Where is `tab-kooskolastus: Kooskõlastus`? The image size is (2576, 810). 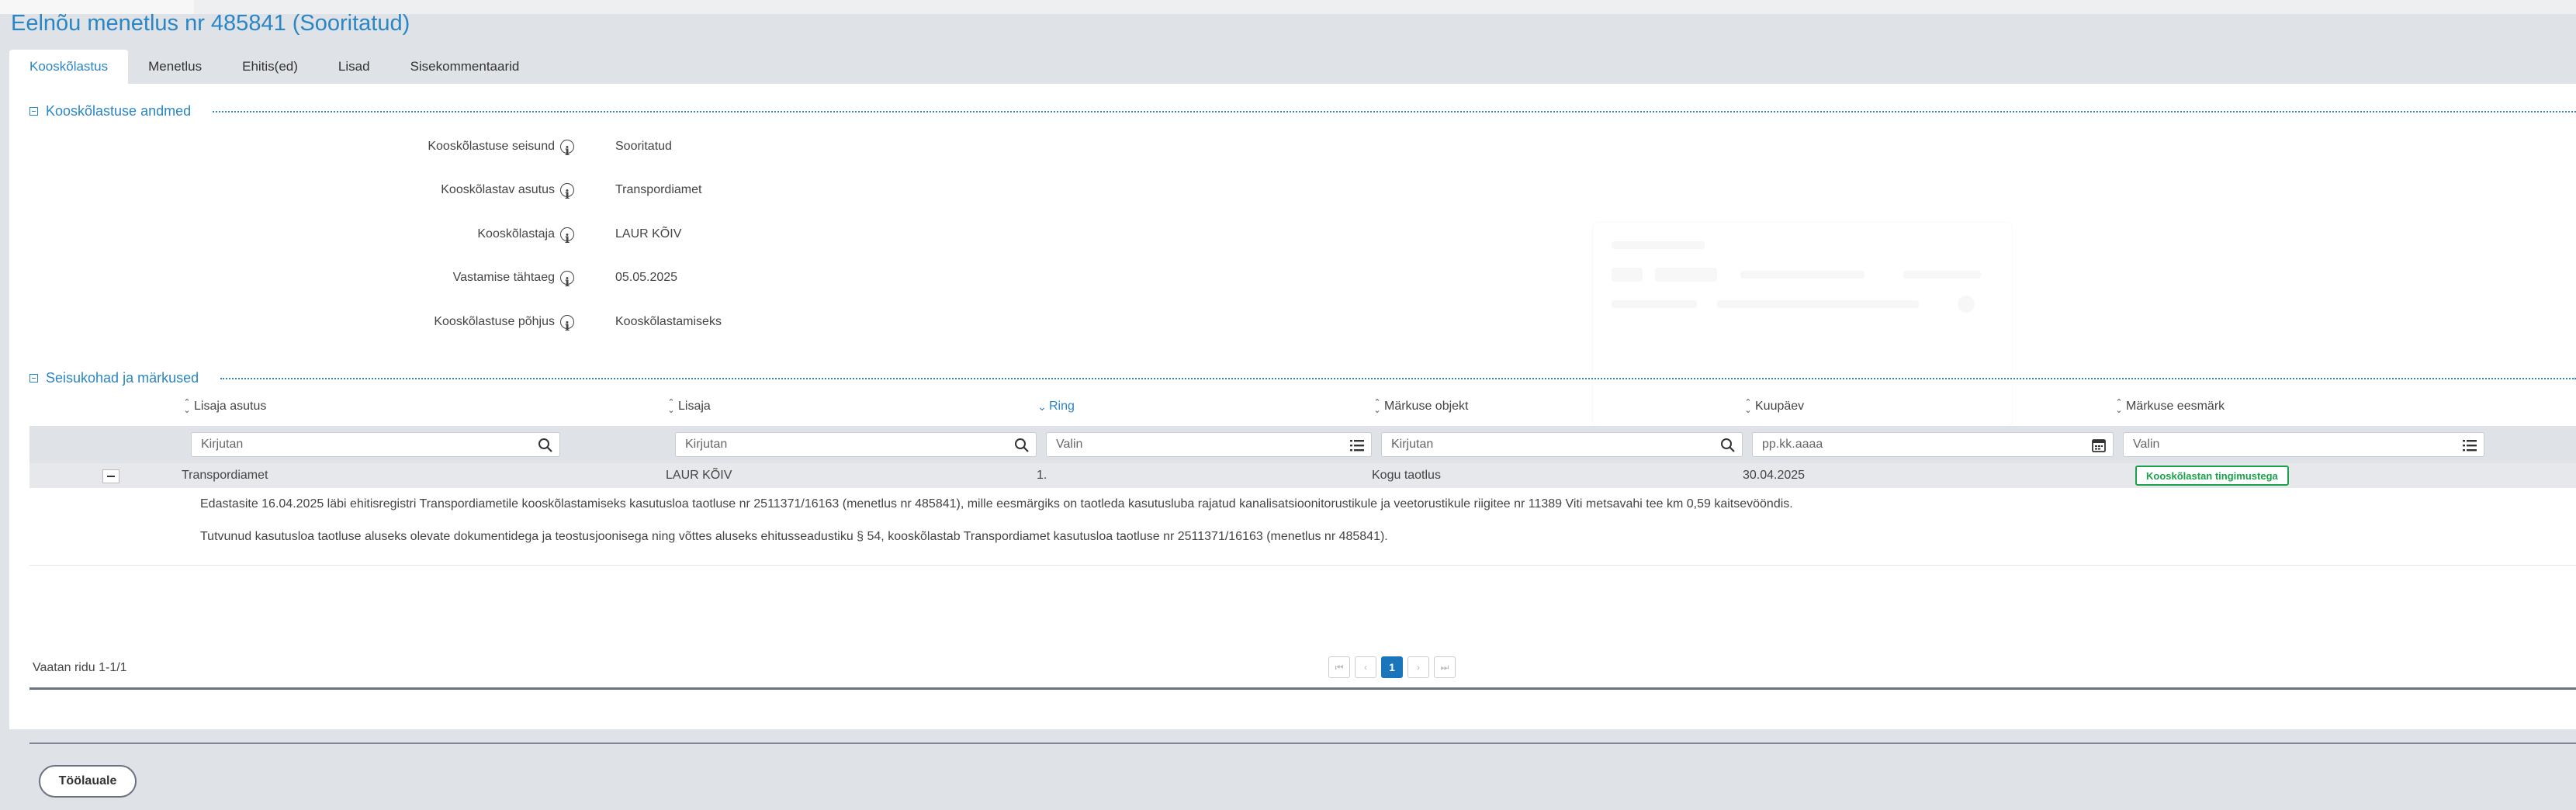 tab-kooskolastus: Kooskõlastus is located at coordinates (69, 67).